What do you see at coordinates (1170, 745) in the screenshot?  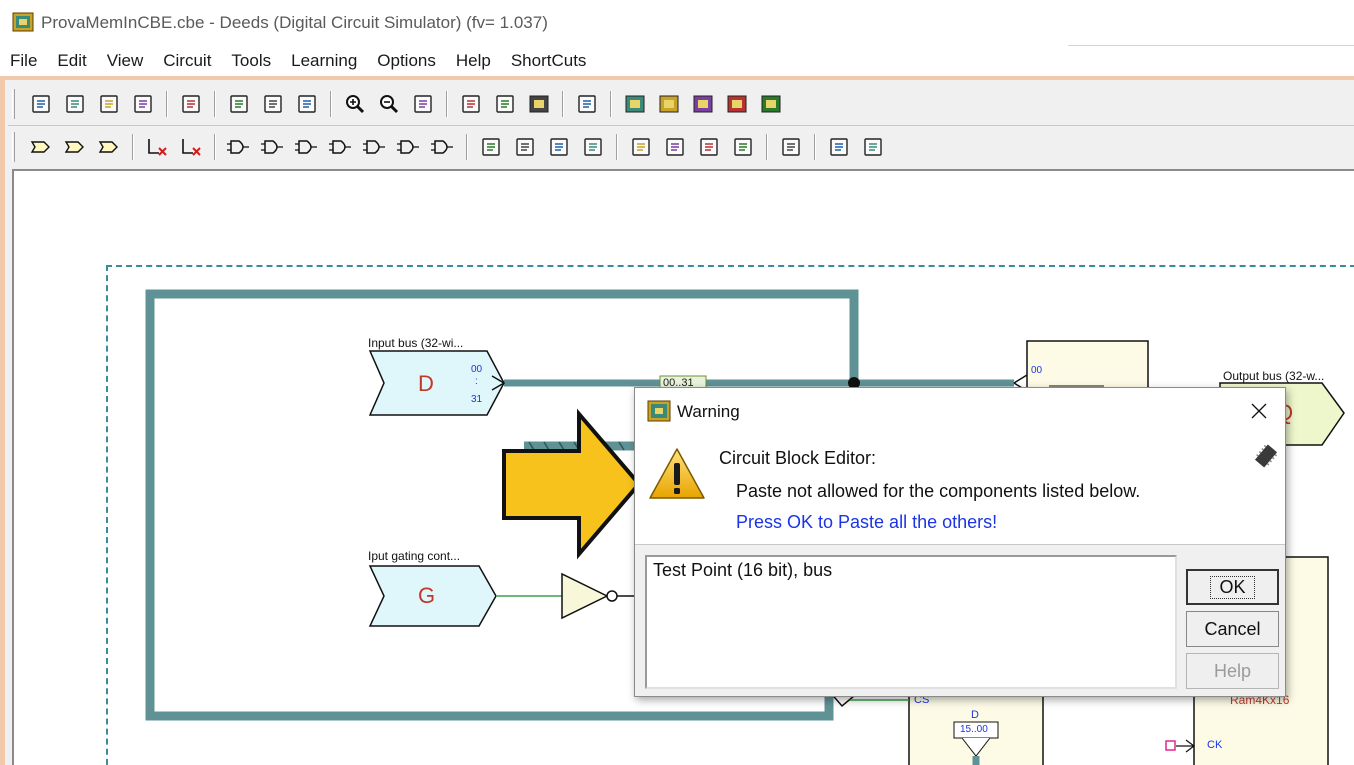 I see `ck-source` at bounding box center [1170, 745].